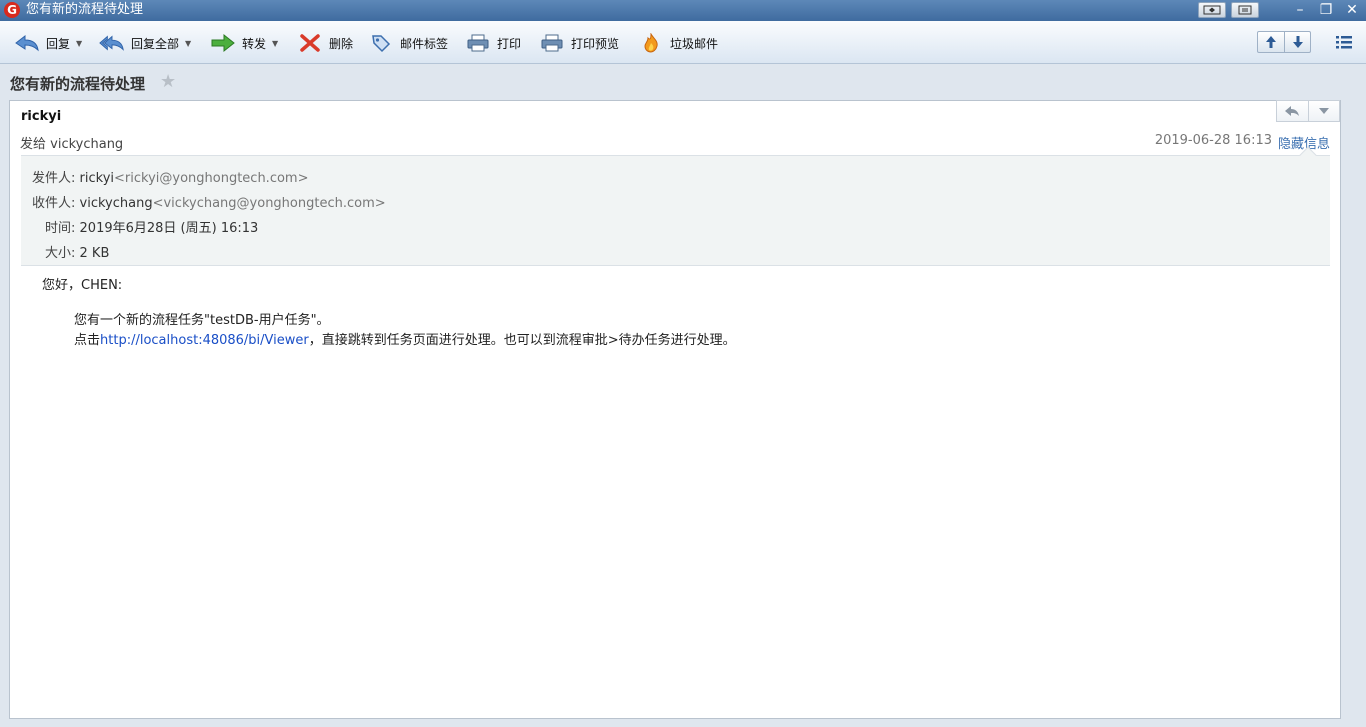 The height and width of the screenshot is (727, 1366). I want to click on spam-icon, so click(651, 43).